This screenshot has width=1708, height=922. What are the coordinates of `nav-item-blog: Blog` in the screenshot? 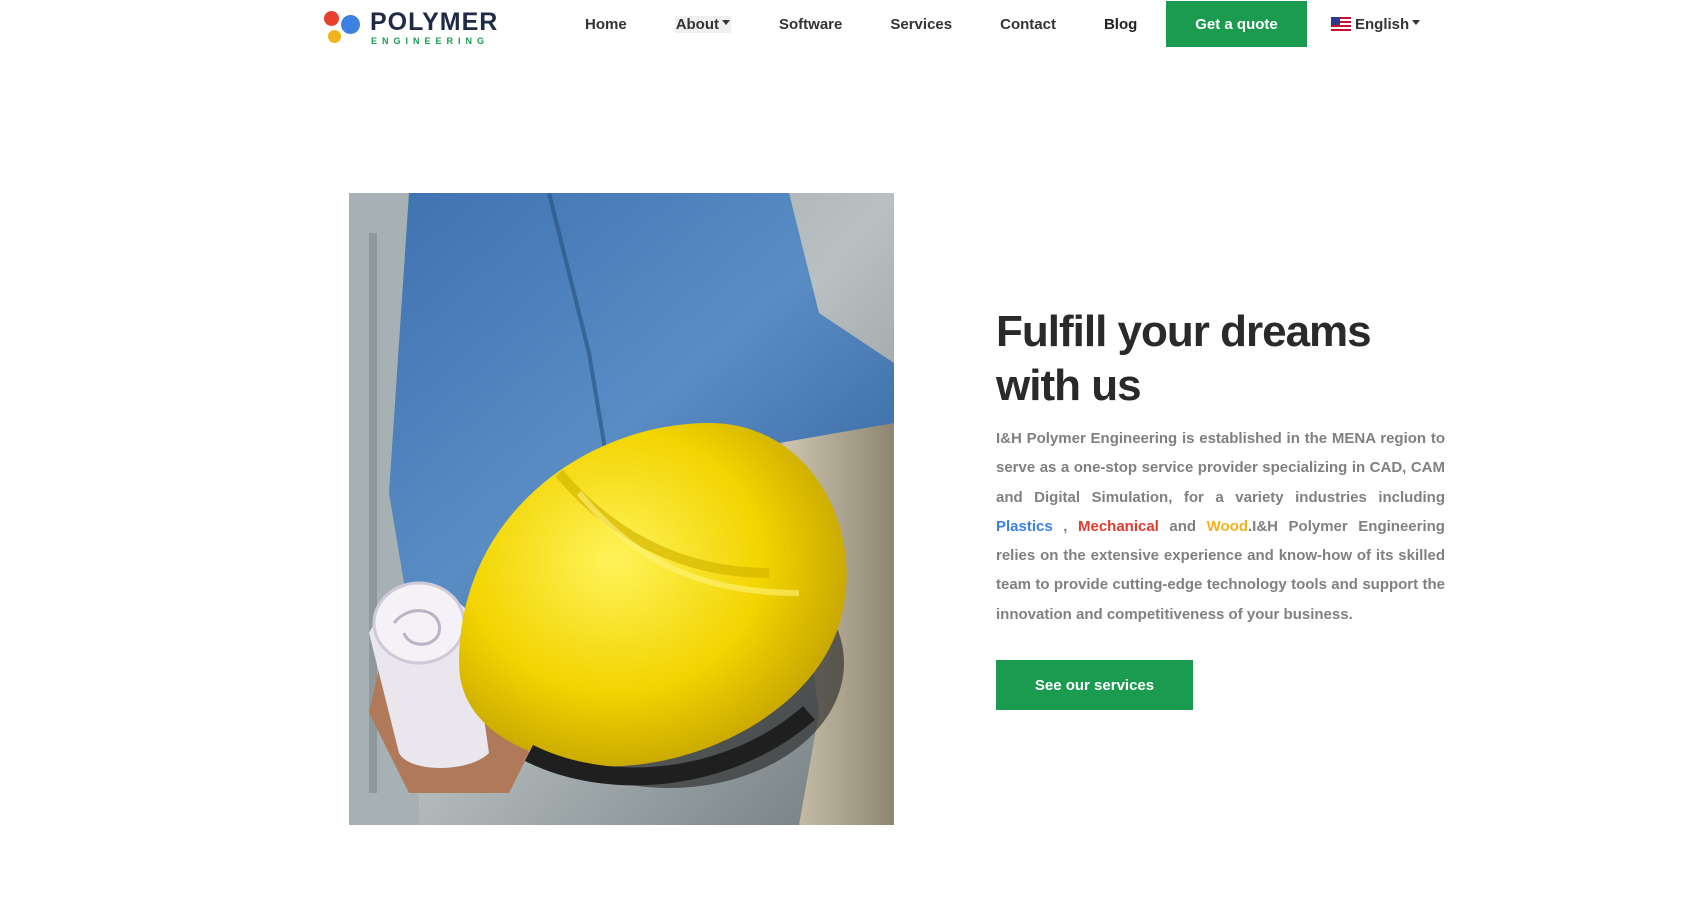 It's located at (1120, 24).